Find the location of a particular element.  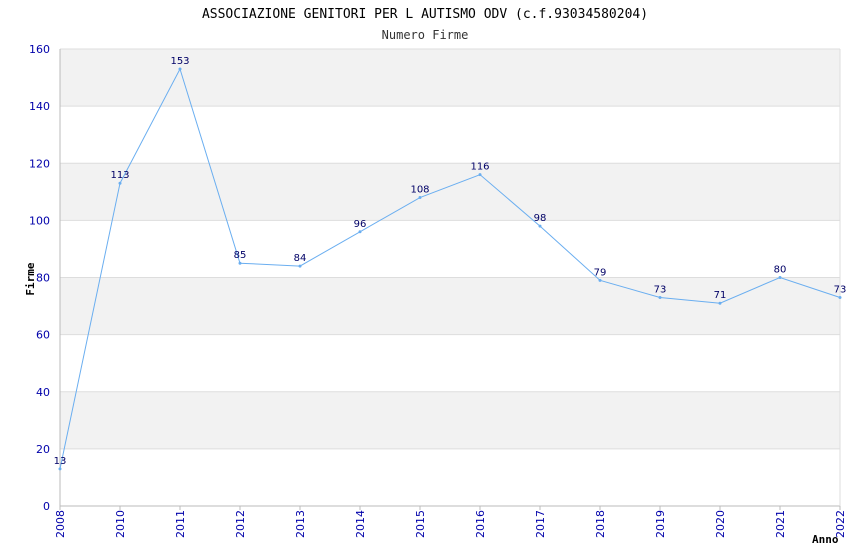

x-tick-label: 2012 is located at coordinates (240, 524).